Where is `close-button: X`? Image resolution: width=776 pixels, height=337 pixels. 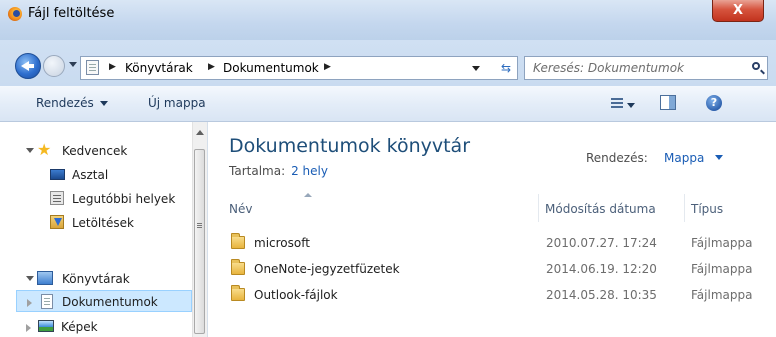 close-button: X is located at coordinates (738, 11).